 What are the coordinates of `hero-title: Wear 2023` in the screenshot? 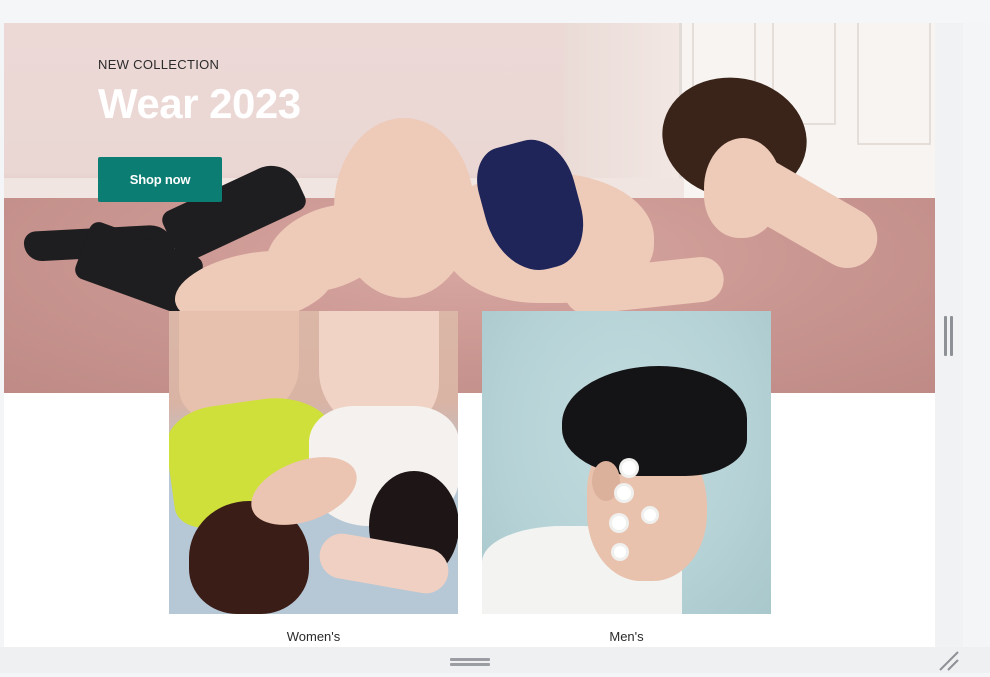 It's located at (199, 103).